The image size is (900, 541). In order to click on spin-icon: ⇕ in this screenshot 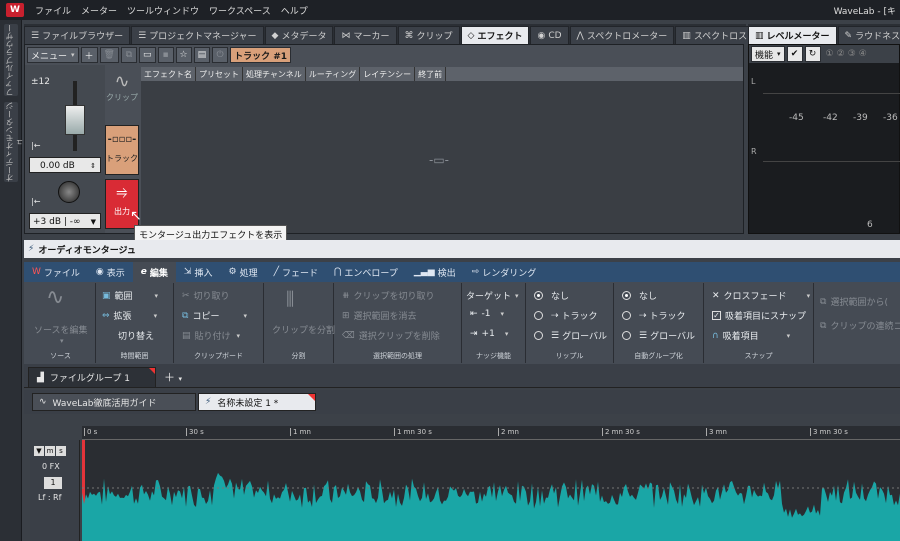, I will do `click(93, 166)`.